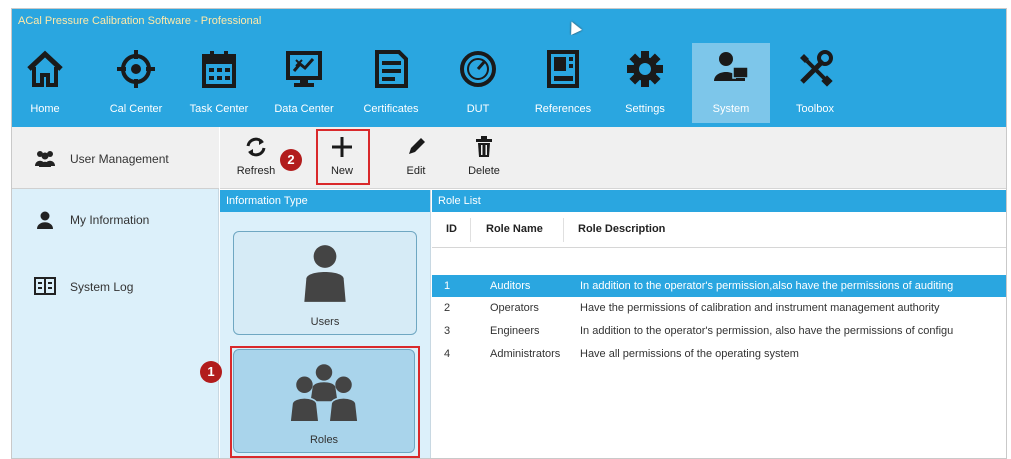  I want to click on pencil-icon, so click(417, 146).